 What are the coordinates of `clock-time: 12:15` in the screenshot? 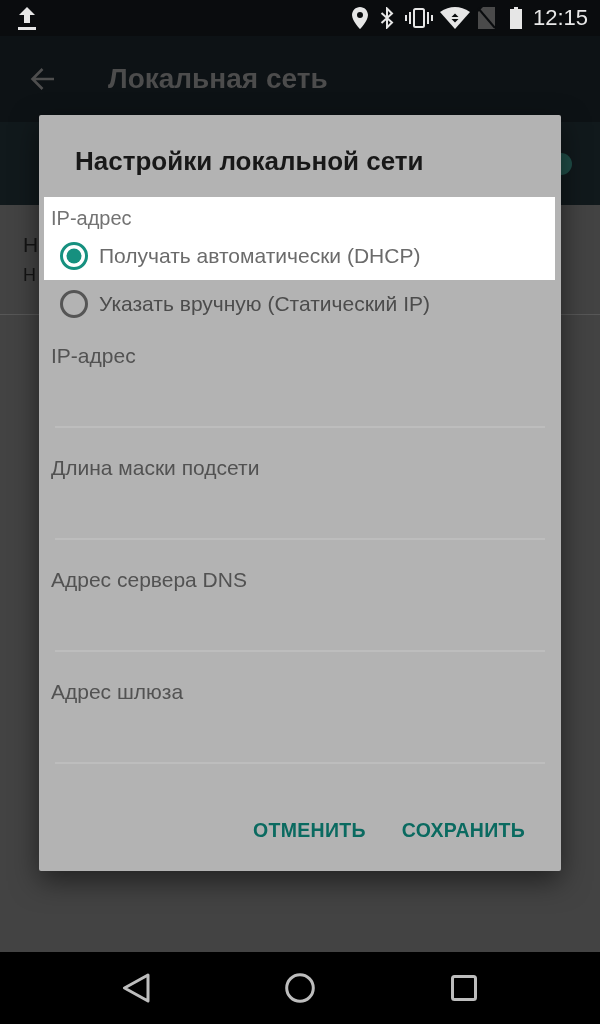 It's located at (560, 18).